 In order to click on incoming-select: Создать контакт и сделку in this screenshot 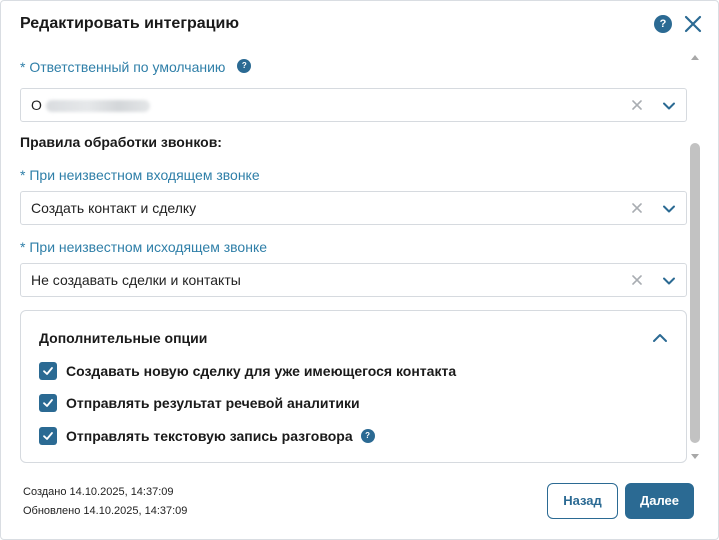, I will do `click(353, 208)`.